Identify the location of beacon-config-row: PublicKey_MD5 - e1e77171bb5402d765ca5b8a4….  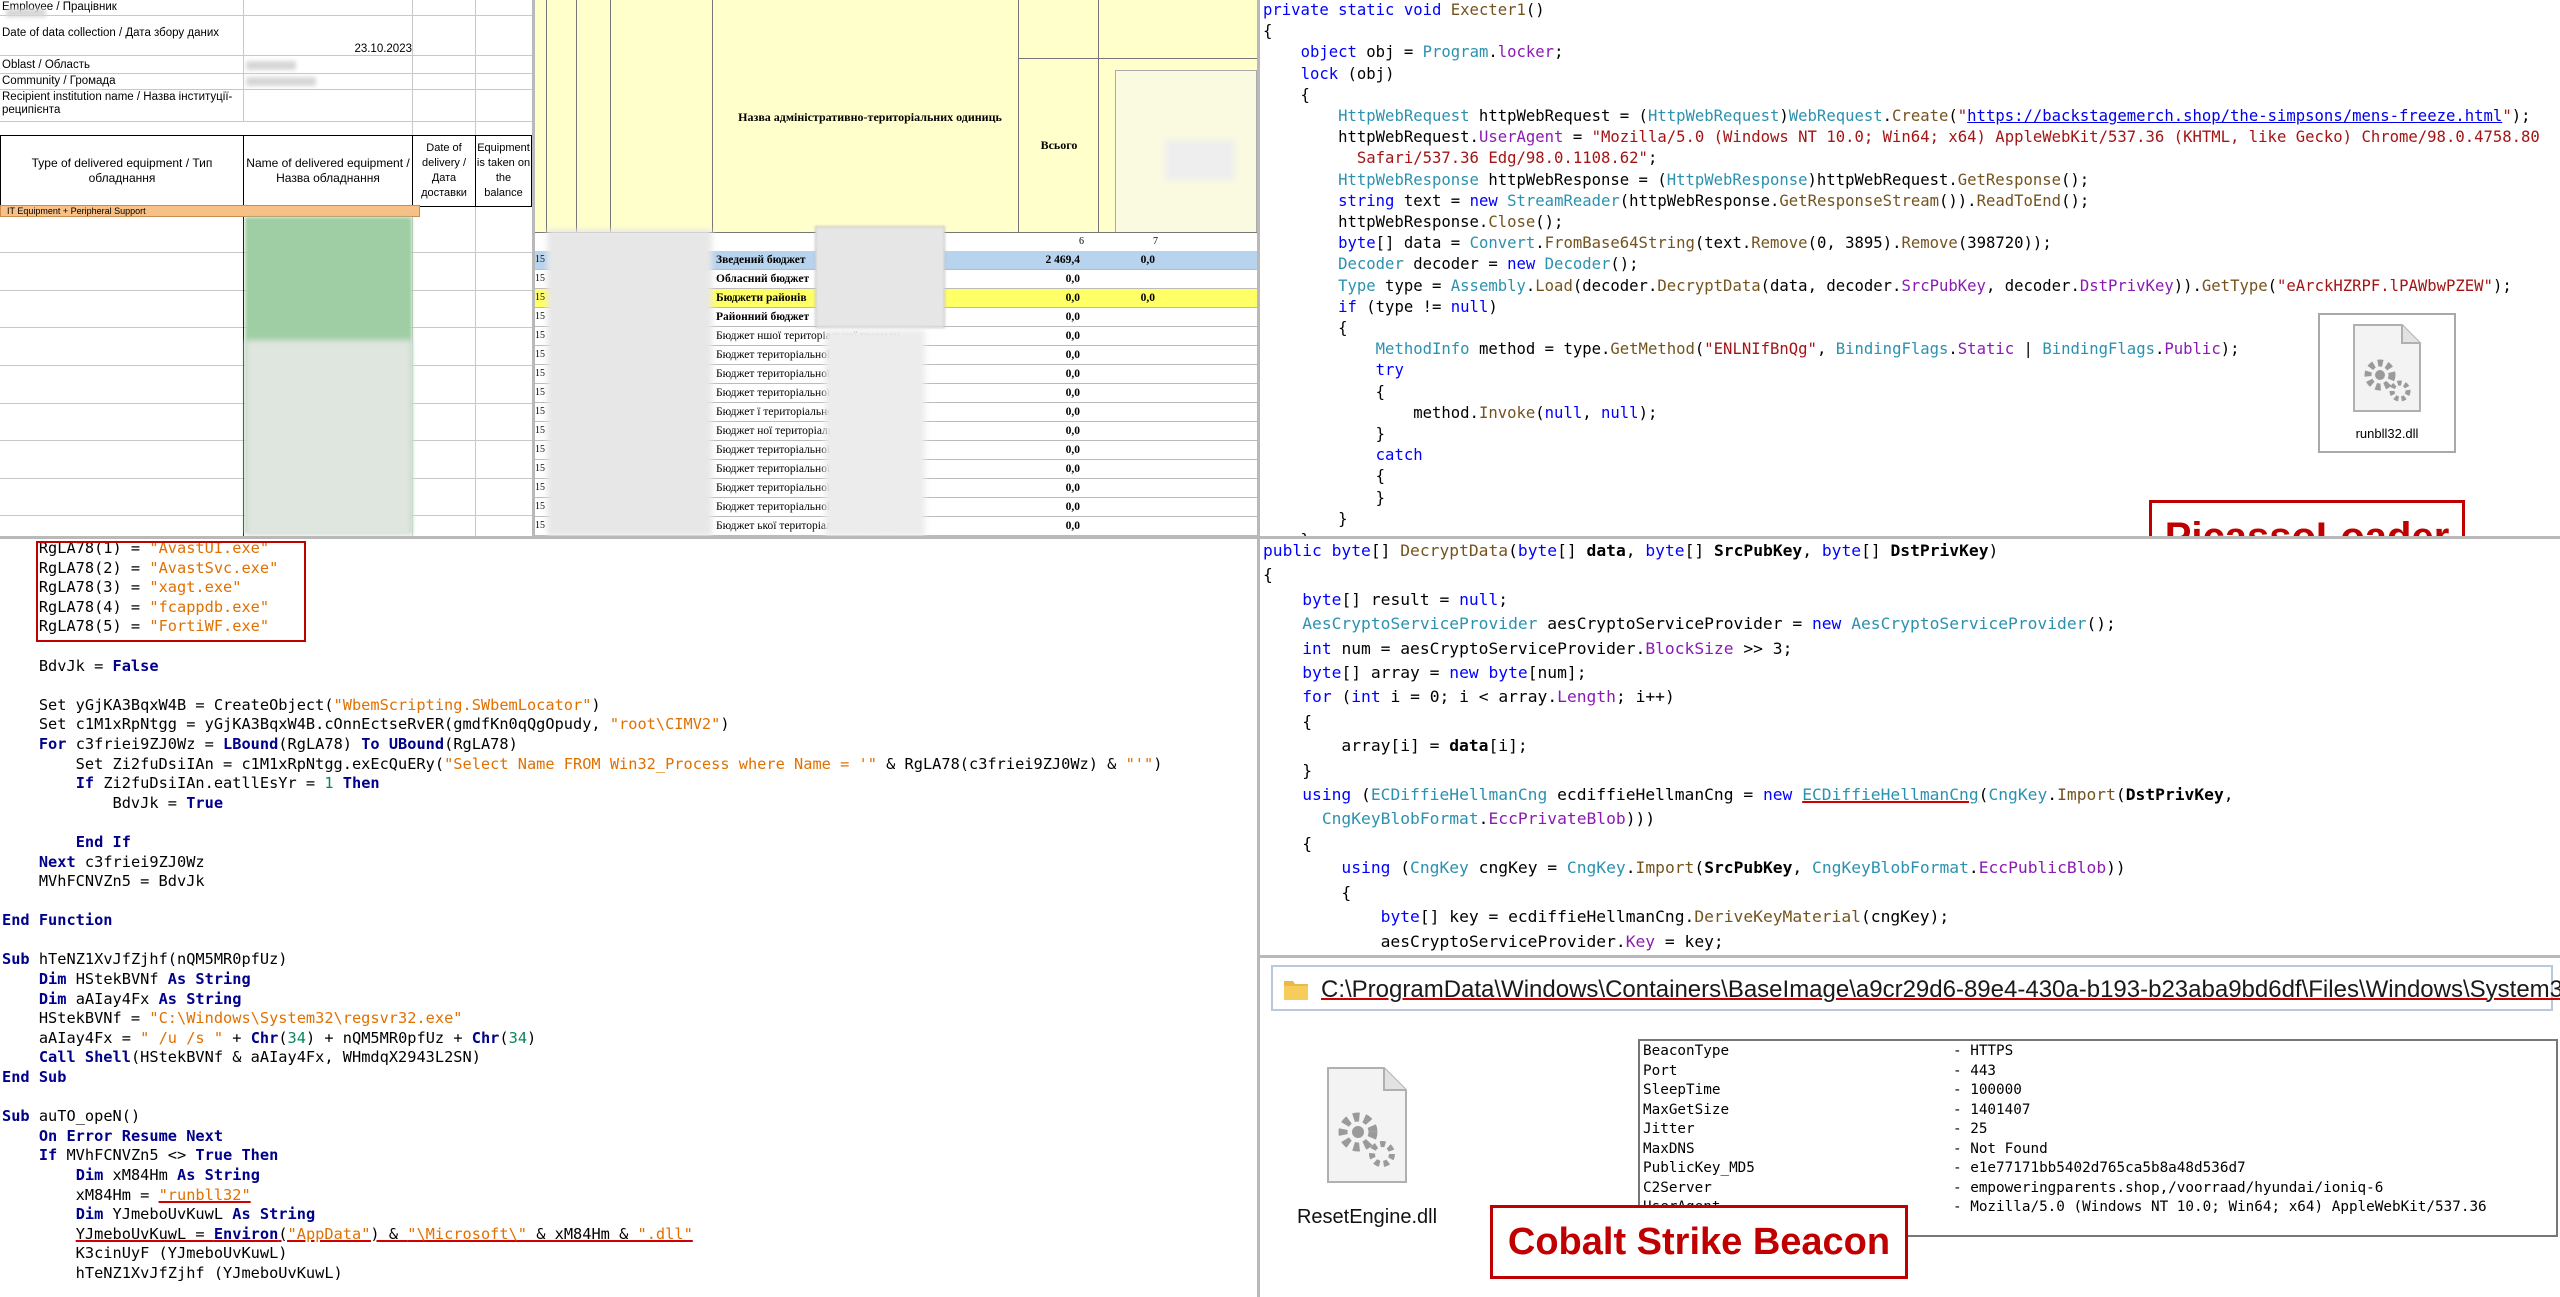
(2098, 1170).